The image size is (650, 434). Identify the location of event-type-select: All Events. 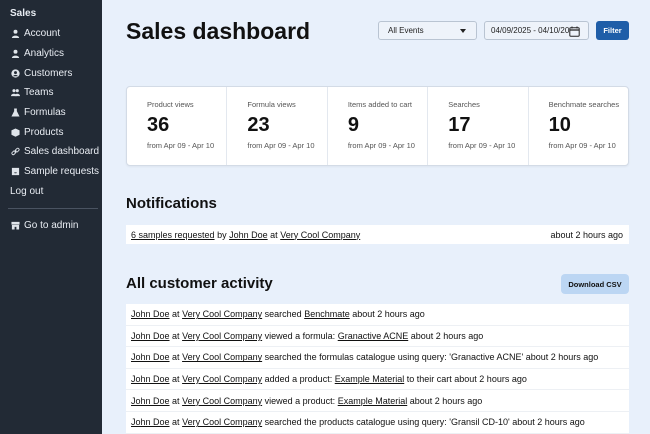
(427, 30).